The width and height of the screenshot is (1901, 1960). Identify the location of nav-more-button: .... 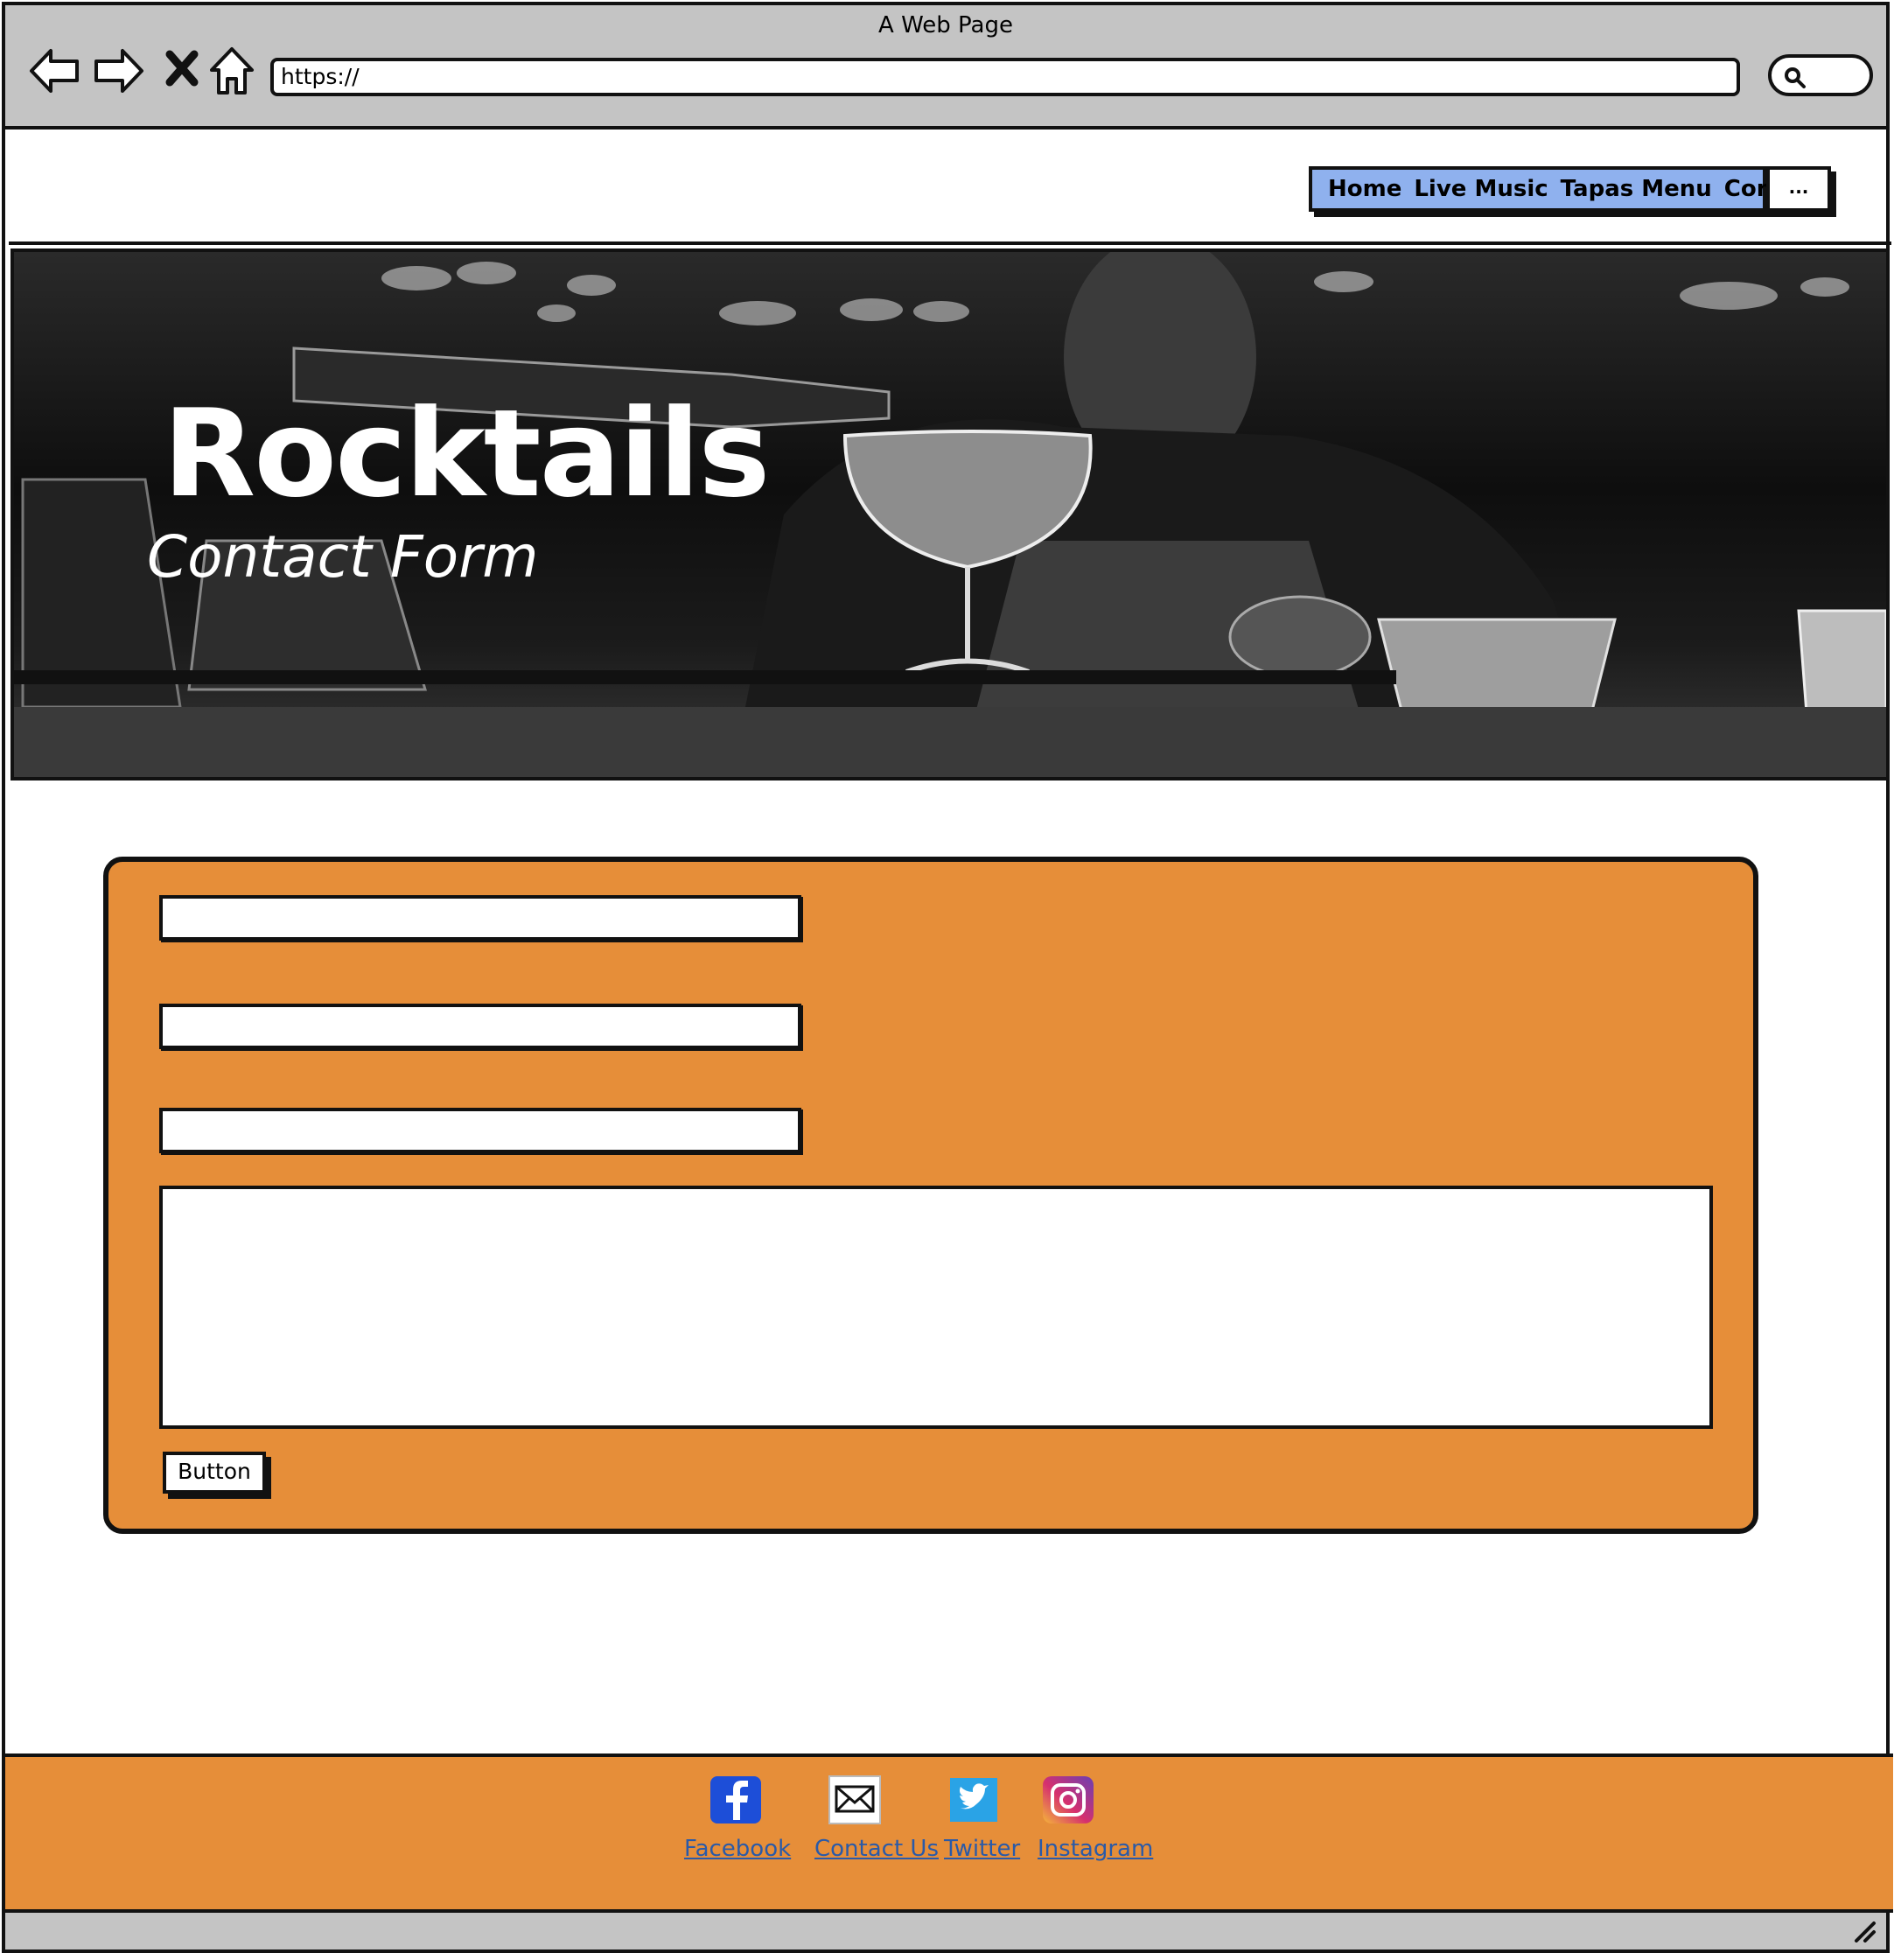
(1799, 189).